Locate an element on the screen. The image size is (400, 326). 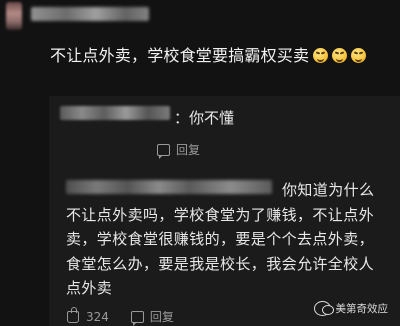
reply-text: ：你不懂 is located at coordinates (204, 118).